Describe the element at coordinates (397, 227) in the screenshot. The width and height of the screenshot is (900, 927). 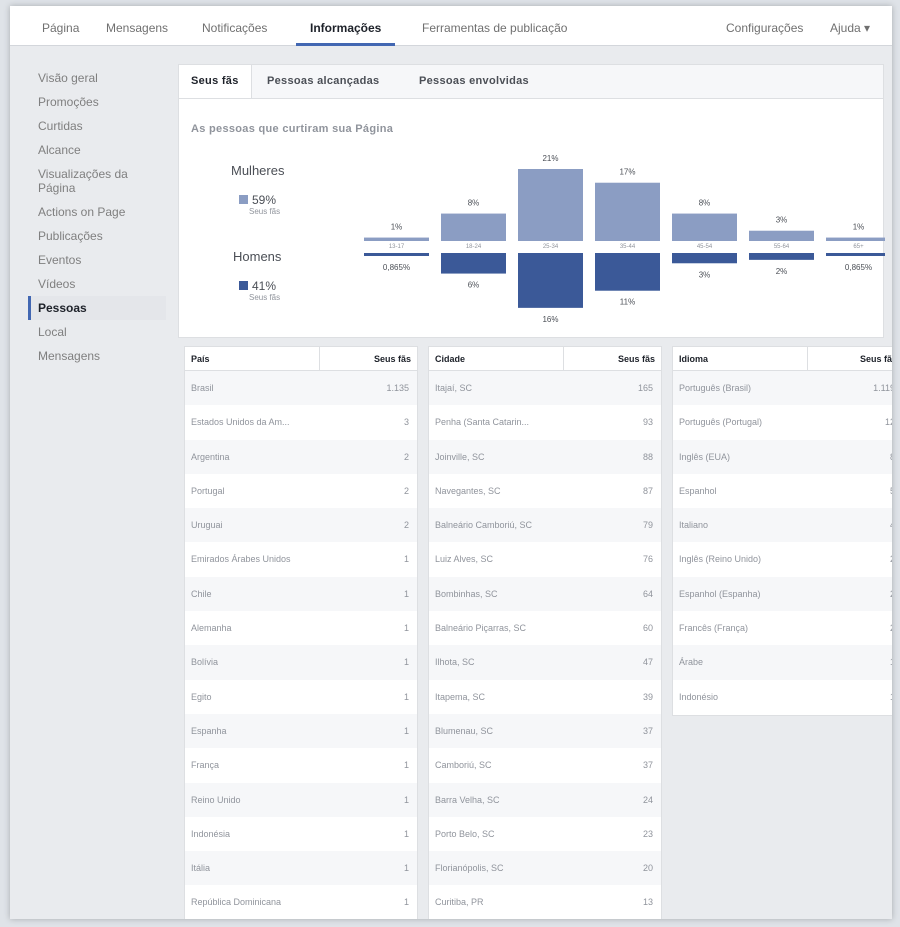
I see `women-label-13-17: 1%` at that location.